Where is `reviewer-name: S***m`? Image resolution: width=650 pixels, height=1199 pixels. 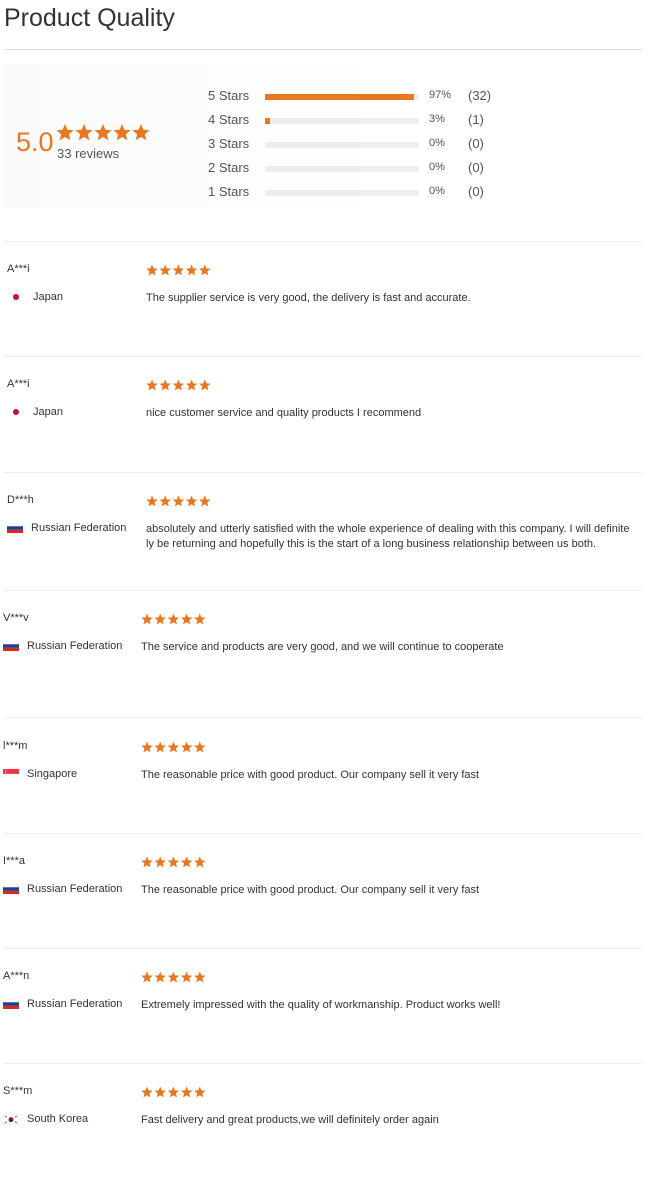 reviewer-name: S***m is located at coordinates (18, 1091).